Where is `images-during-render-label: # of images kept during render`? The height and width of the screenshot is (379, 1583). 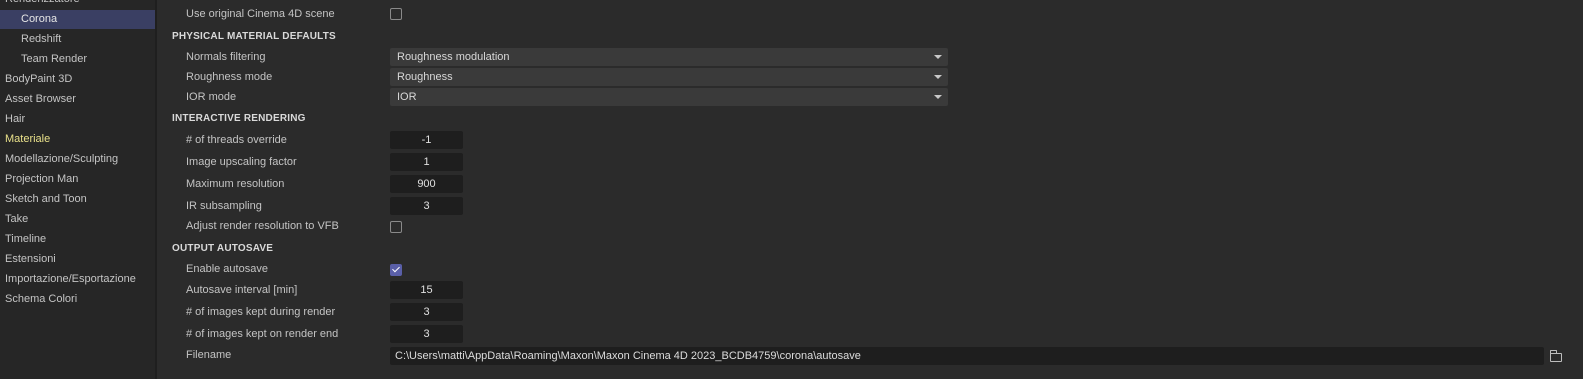
images-during-render-label: # of images kept during render is located at coordinates (261, 312).